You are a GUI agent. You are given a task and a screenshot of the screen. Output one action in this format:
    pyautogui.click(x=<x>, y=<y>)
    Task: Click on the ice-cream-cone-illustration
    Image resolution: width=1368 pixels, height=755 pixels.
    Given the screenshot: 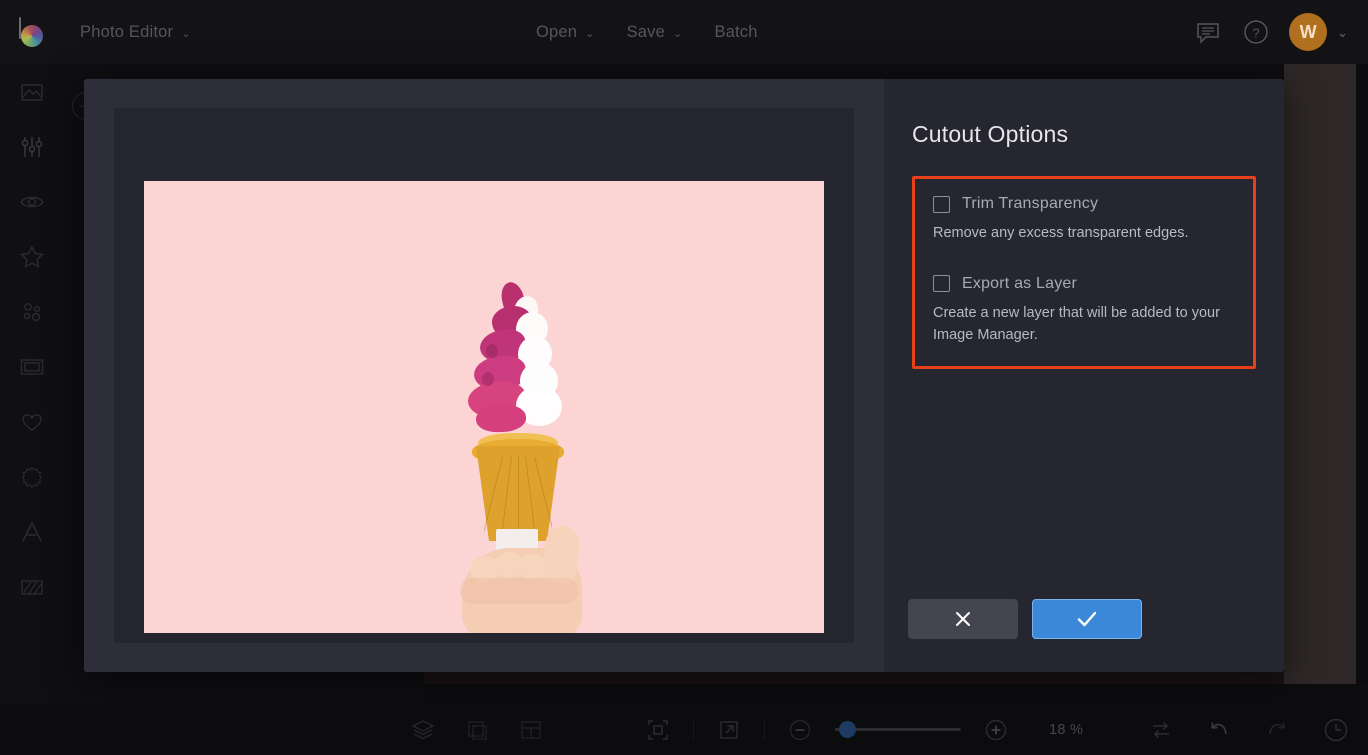 What is the action you would take?
    pyautogui.click(x=526, y=407)
    